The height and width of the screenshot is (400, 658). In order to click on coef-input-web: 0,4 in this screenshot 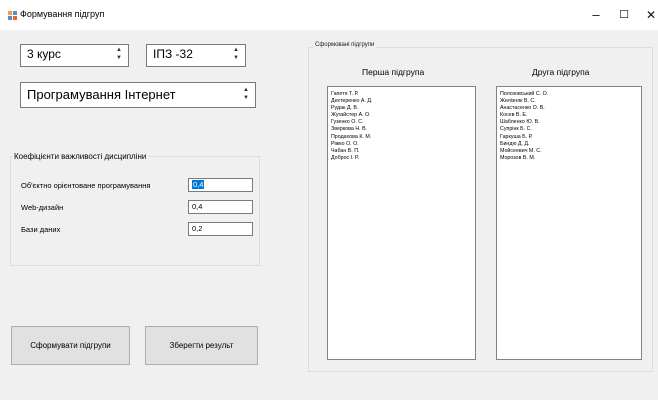, I will do `click(220, 207)`.